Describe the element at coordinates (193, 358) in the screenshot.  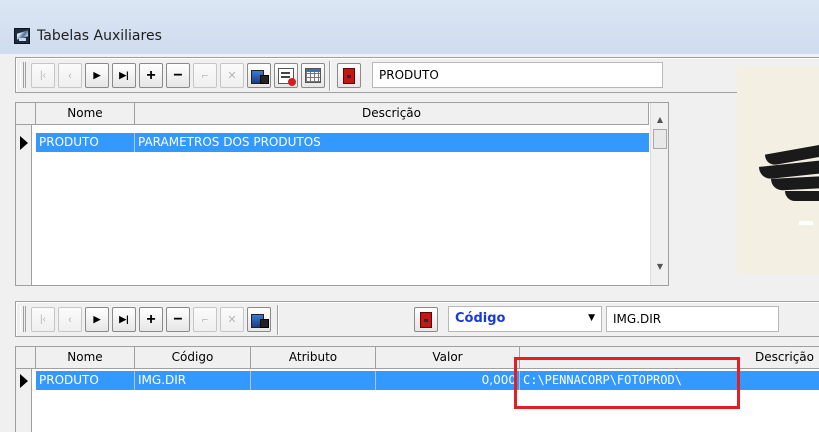
I see `header-codigo: Código` at that location.